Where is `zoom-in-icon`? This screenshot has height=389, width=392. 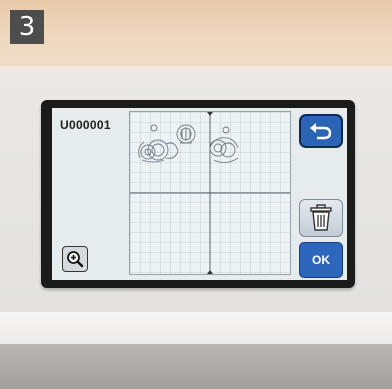 zoom-in-icon is located at coordinates (75, 259).